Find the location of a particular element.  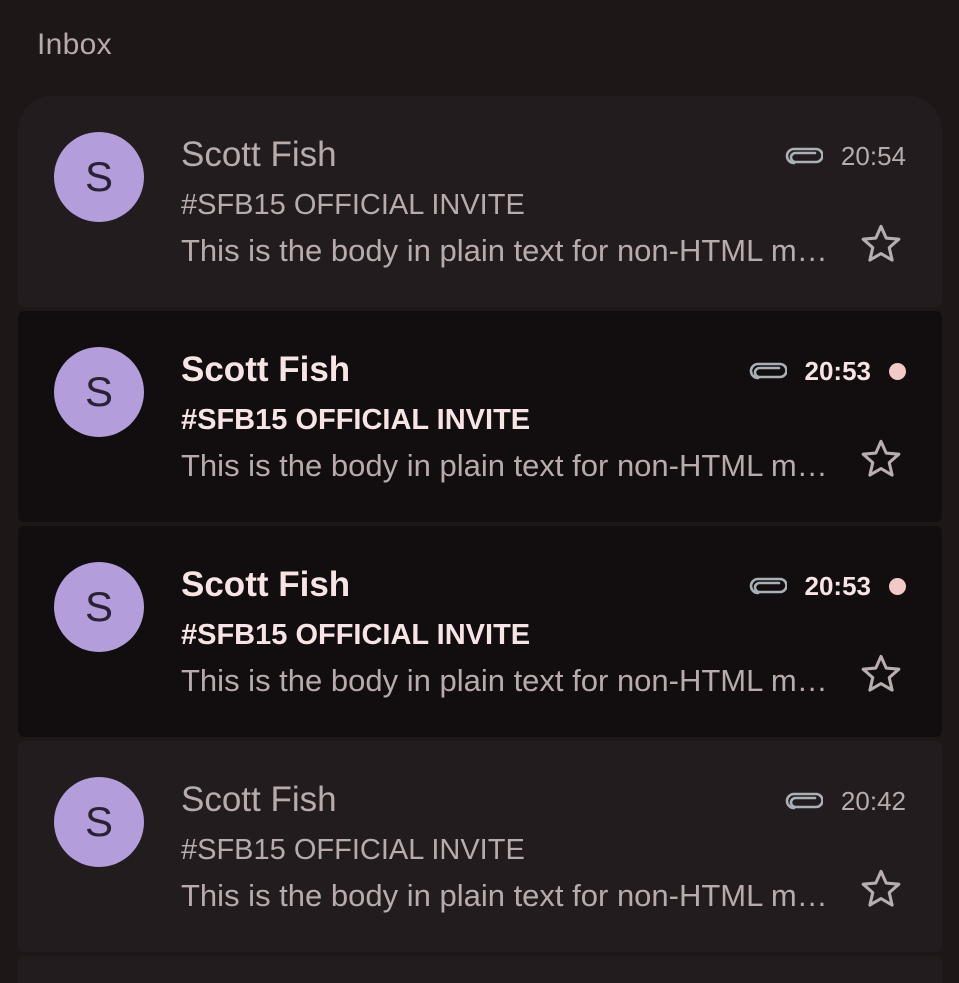

section-title: Inbox is located at coordinates (74, 44).